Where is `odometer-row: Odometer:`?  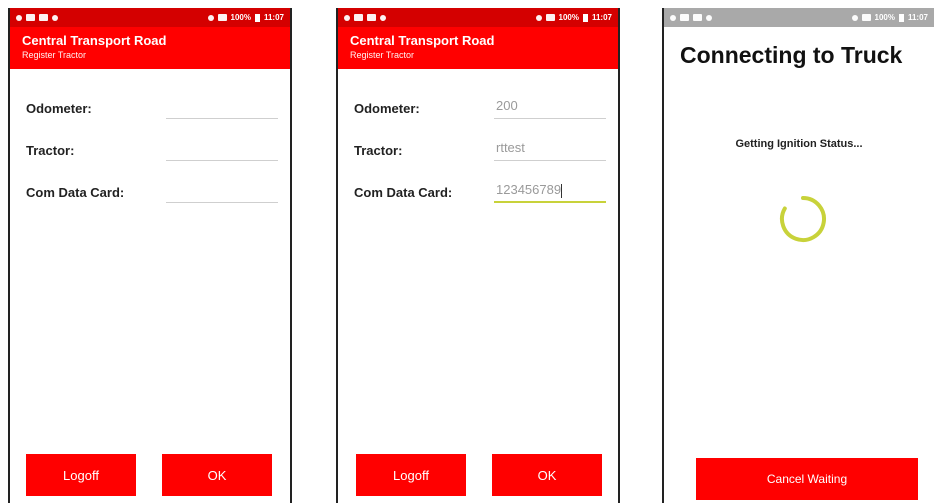 odometer-row: Odometer: is located at coordinates (150, 110).